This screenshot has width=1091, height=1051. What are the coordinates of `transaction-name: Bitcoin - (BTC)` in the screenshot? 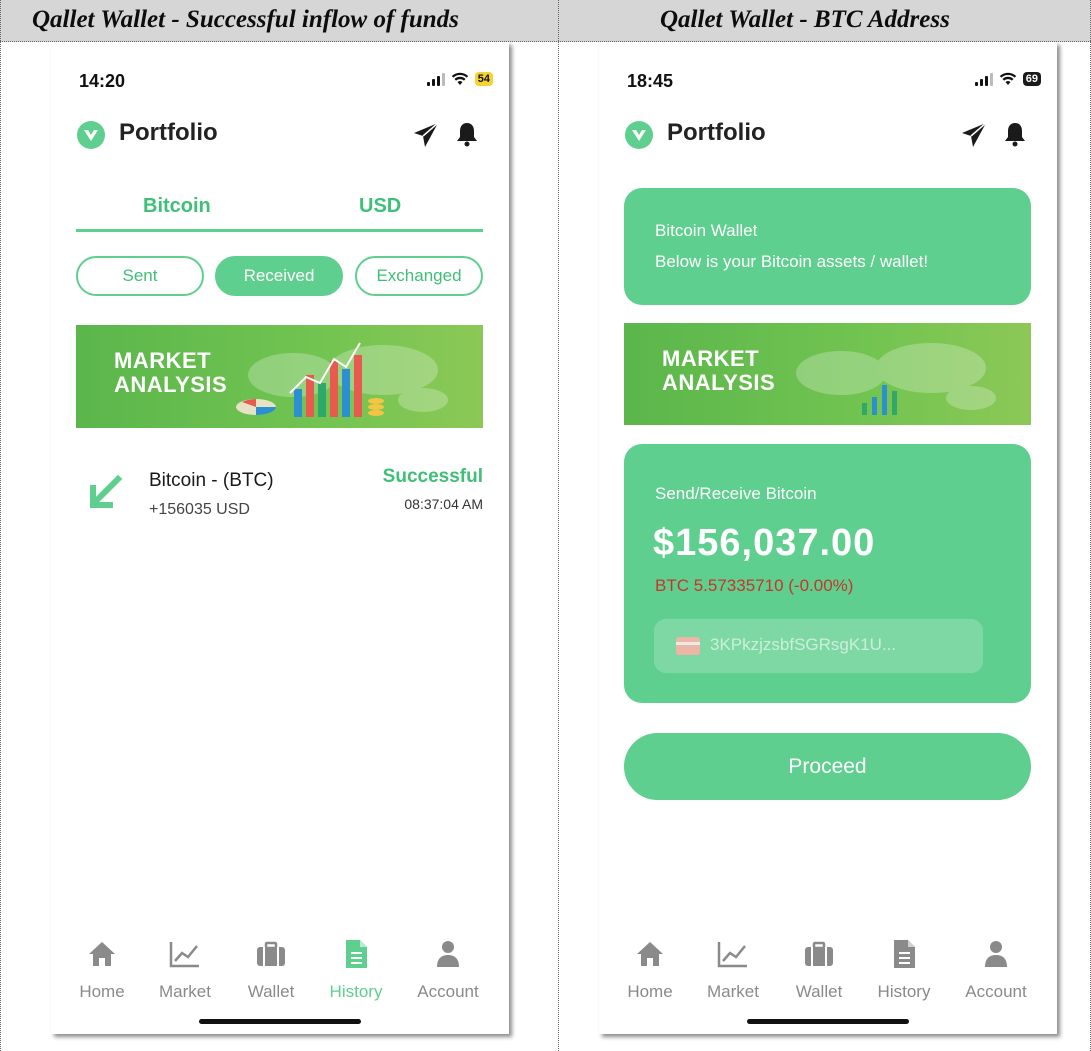 It's located at (211, 480).